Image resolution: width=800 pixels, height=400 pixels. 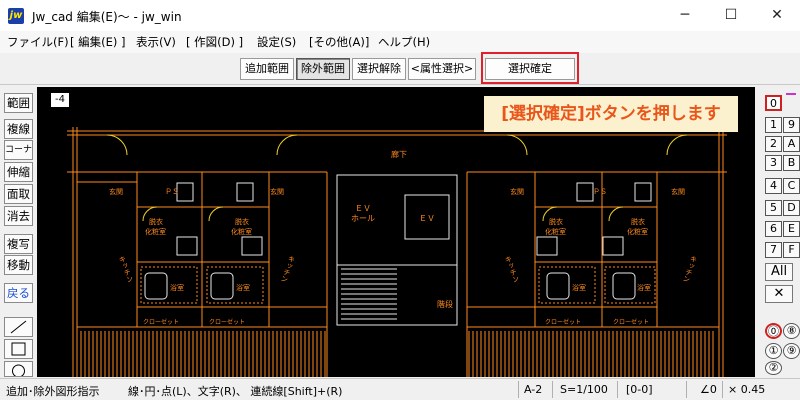 I want to click on label-bath-4: 浴室, so click(x=644, y=288).